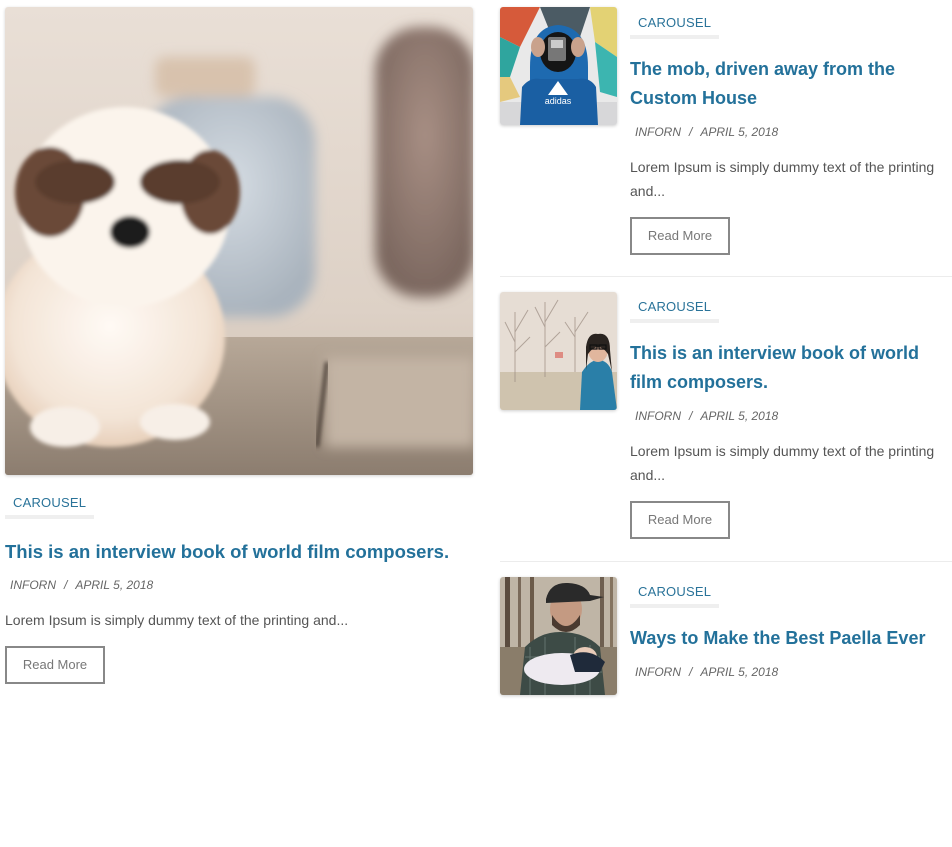 This screenshot has width=952, height=847. Describe the element at coordinates (791, 638) in the screenshot. I see `post-title: Ways to Make the Best Paella Ever` at that location.